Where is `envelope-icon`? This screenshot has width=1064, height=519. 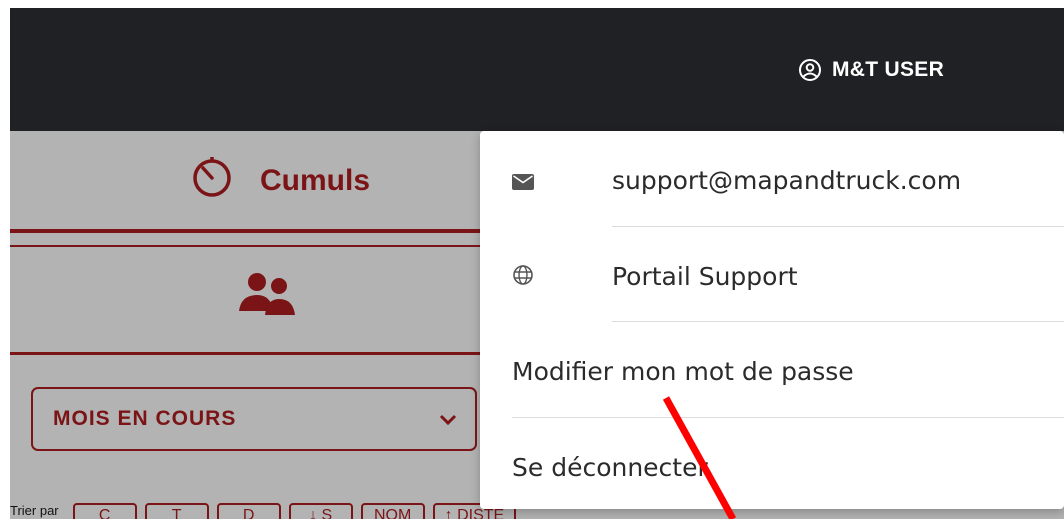 envelope-icon is located at coordinates (523, 181).